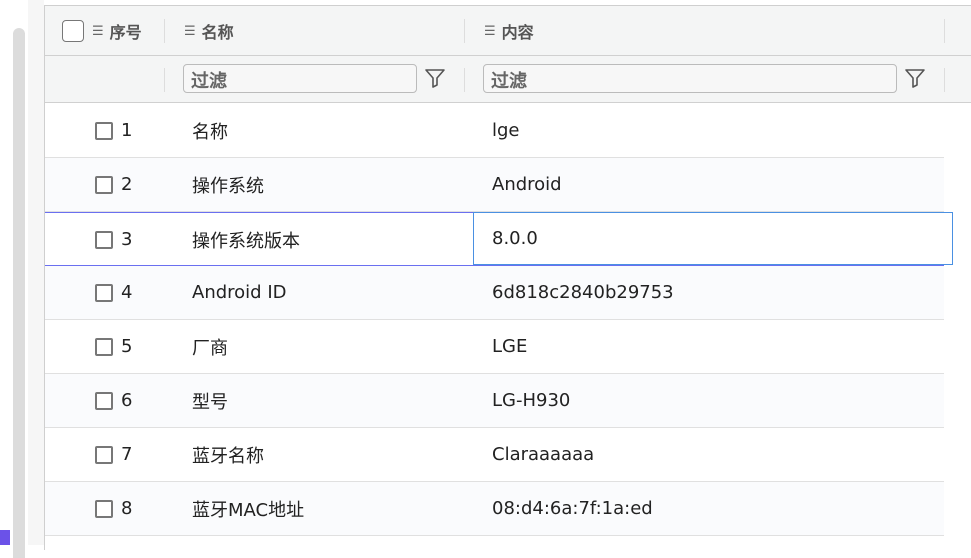  I want to click on header-seq-label: 序号, so click(125, 32).